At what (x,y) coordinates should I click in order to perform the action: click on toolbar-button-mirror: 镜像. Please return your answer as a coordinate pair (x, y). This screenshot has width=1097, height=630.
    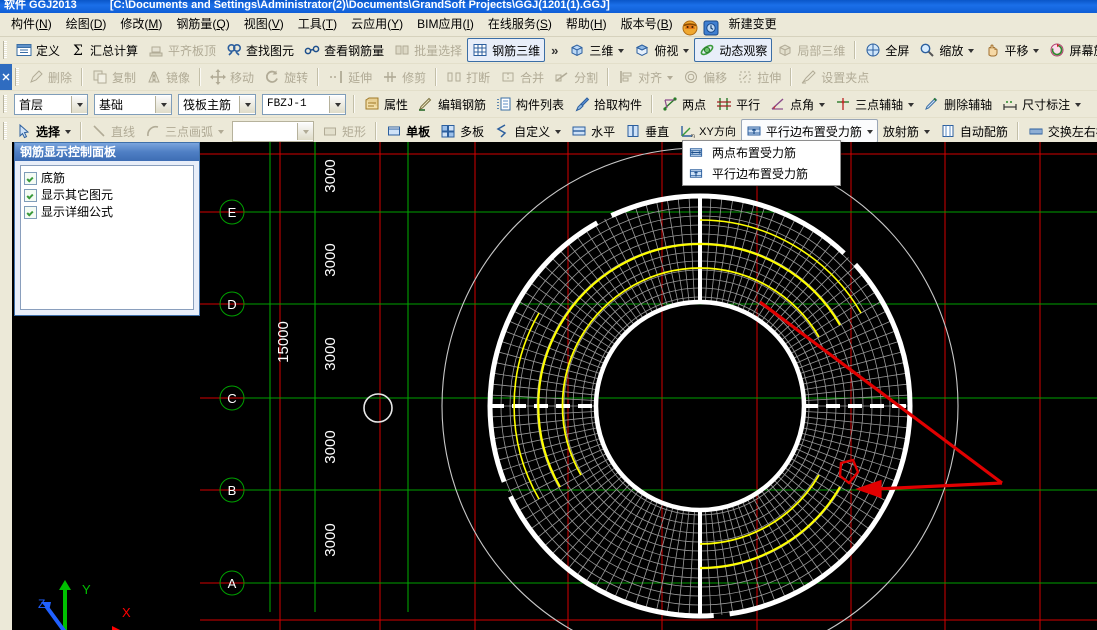
    Looking at the image, I should click on (168, 77).